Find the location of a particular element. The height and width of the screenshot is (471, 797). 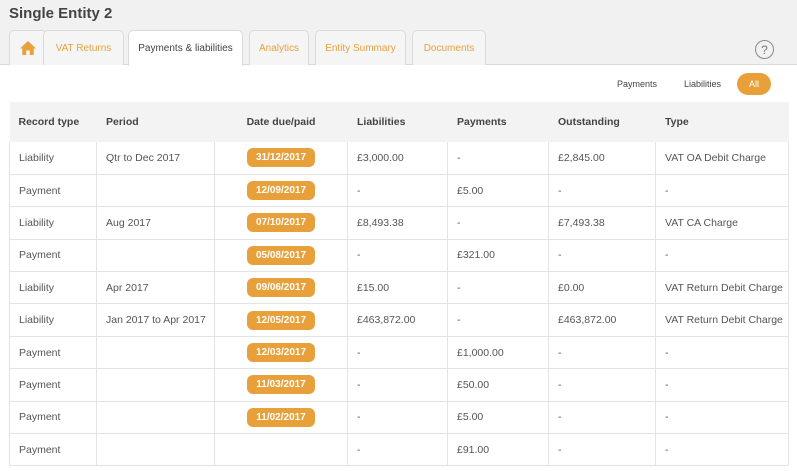

cell-date: 07/10/2017 is located at coordinates (281, 223).